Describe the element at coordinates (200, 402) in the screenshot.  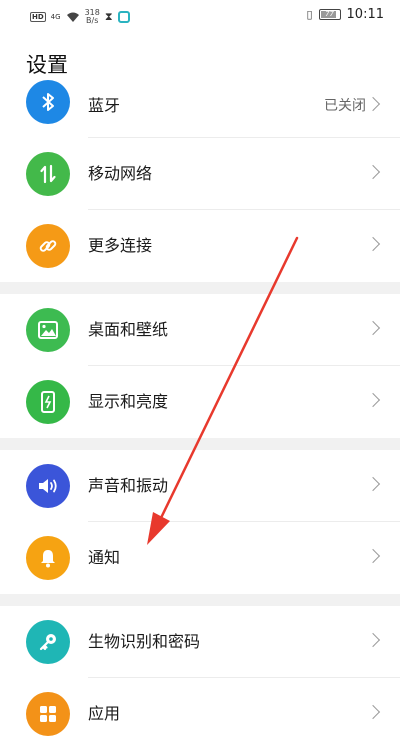
I see `settings-item-display-brightness: 显示和亮度` at that location.